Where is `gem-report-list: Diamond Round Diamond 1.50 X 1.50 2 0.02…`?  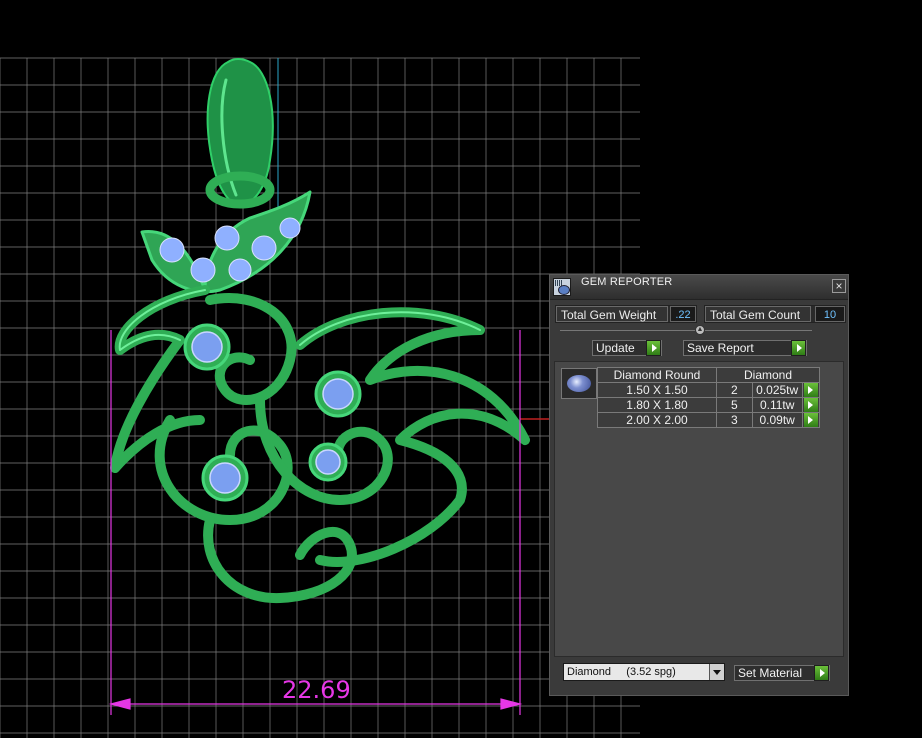
gem-report-list: Diamond Round Diamond 1.50 X 1.50 2 0.02… is located at coordinates (699, 509).